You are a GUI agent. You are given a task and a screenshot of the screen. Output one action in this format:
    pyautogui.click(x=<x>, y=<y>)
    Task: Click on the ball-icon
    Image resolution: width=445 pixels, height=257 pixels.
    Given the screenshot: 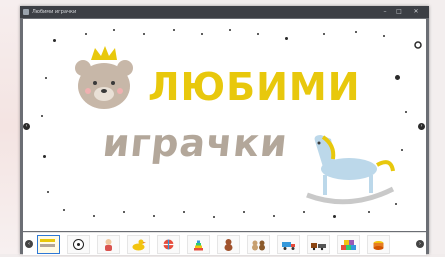 What is the action you would take?
    pyautogui.click(x=168, y=244)
    